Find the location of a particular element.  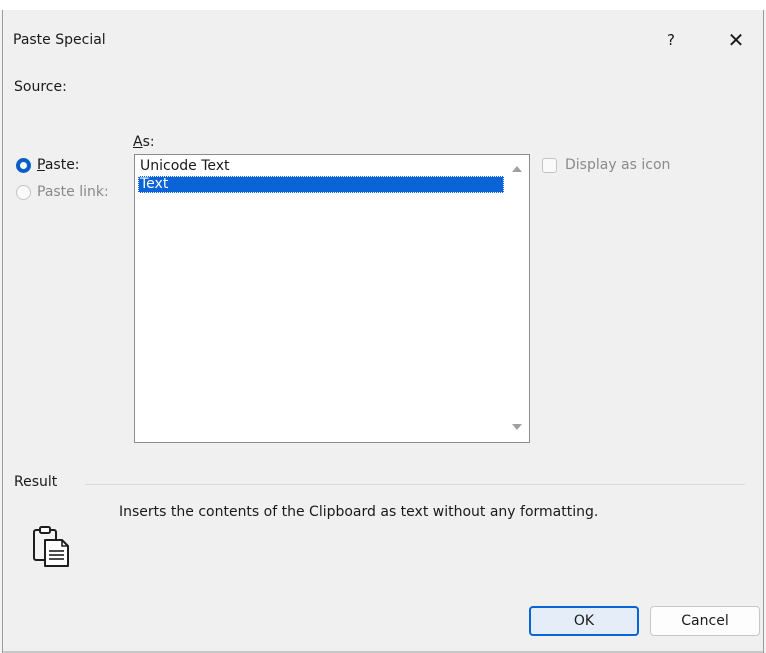

list-item: Unicode Text is located at coordinates (321, 166).